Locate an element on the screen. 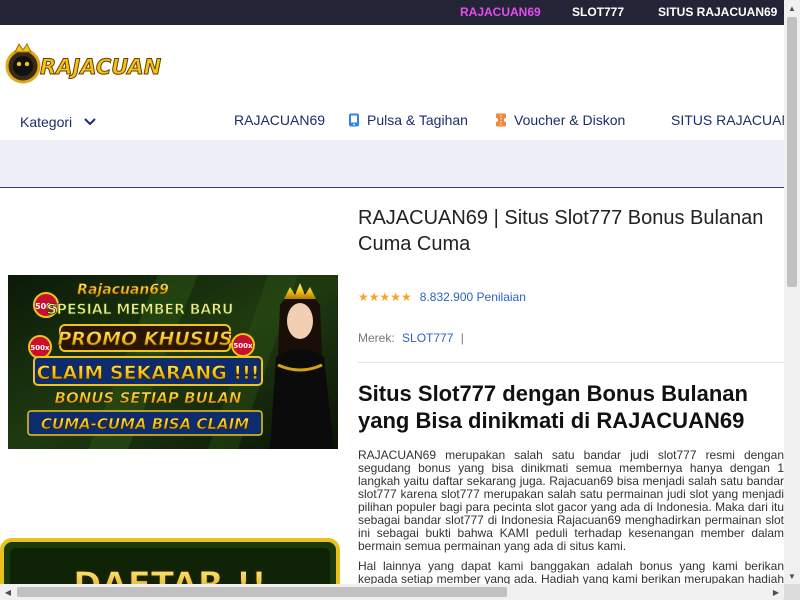 This screenshot has height=600, width=800. site-logo: RAJACUAN is located at coordinates (85, 65).